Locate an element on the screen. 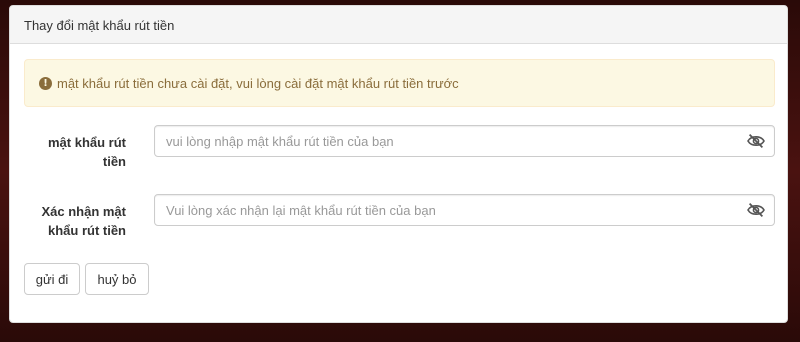 This screenshot has height=342, width=800. password-label: mật khẩu rút tiền is located at coordinates (75, 152).